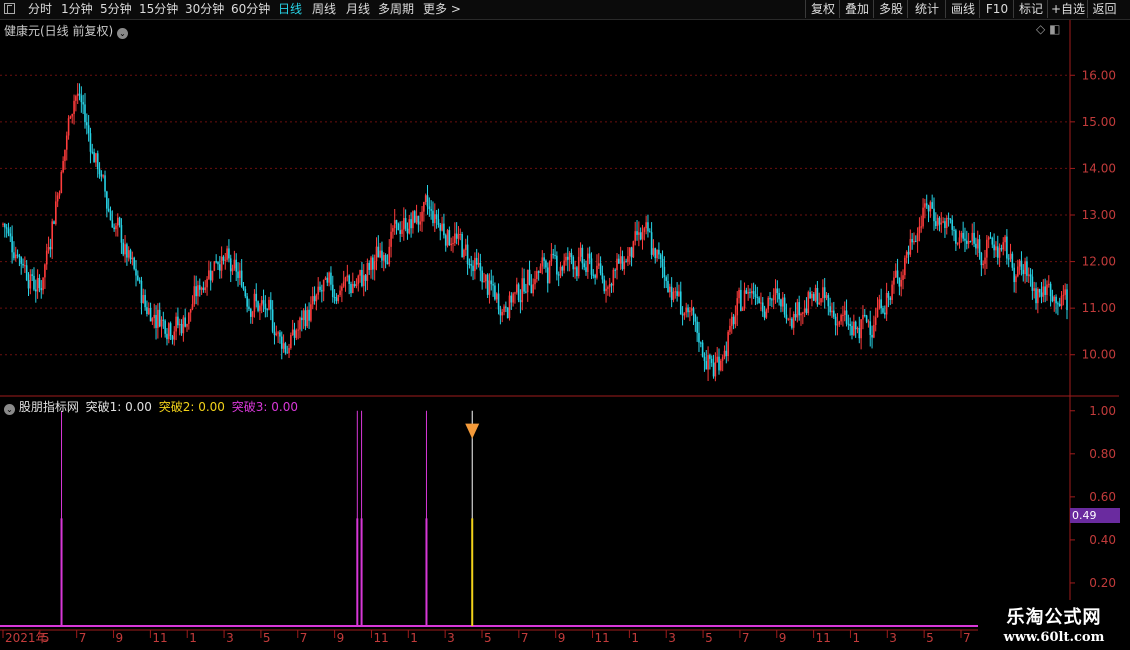  I want to click on period-5min: 5分钟, so click(116, 9).